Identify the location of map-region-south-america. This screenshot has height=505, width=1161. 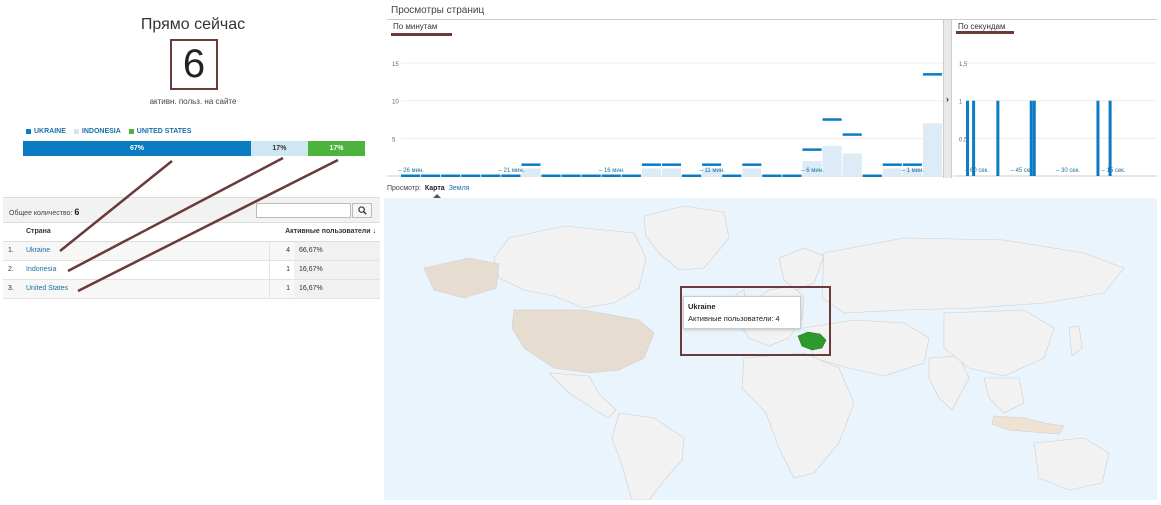
(648, 456).